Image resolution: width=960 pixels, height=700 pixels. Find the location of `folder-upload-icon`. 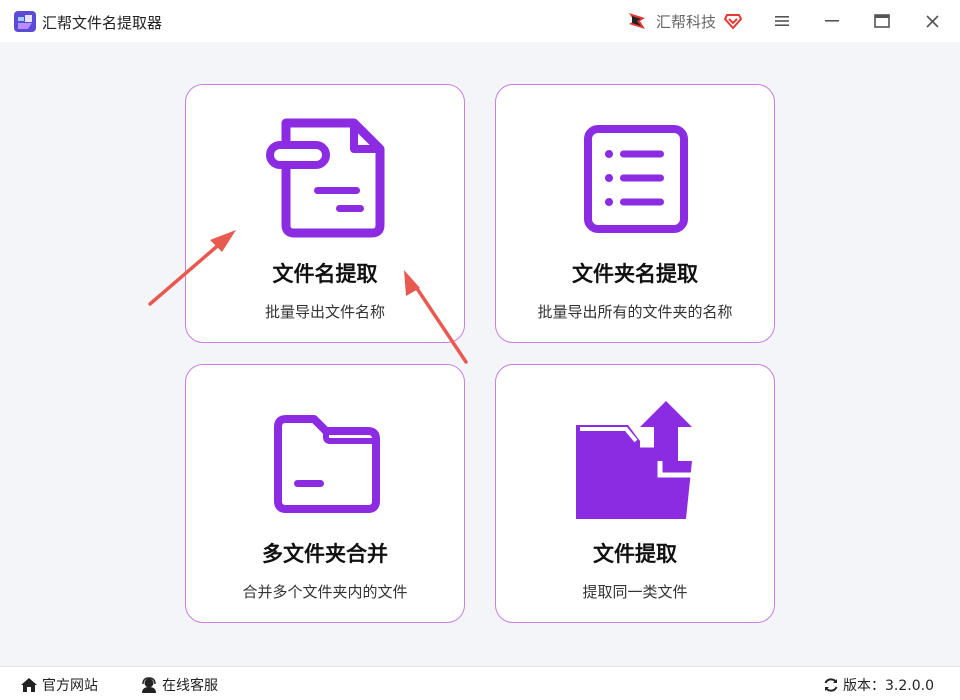

folder-upload-icon is located at coordinates (634, 460).